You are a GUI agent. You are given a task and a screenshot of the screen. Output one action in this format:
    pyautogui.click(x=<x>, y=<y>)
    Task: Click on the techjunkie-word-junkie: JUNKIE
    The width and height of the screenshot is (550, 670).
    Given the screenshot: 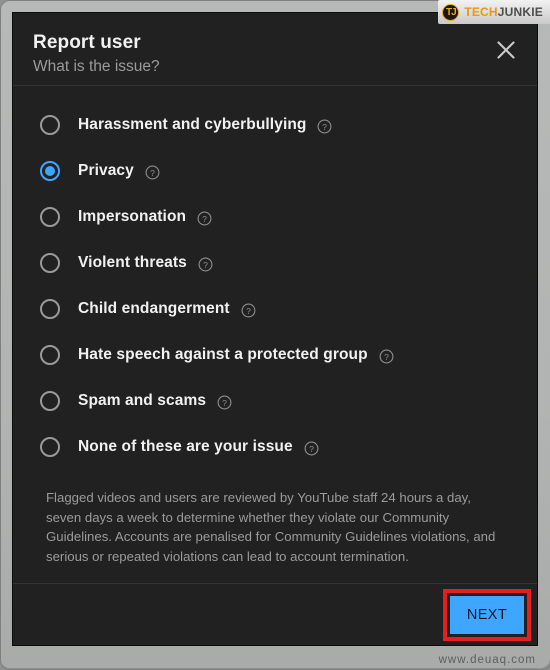 What is the action you would take?
    pyautogui.click(x=520, y=12)
    